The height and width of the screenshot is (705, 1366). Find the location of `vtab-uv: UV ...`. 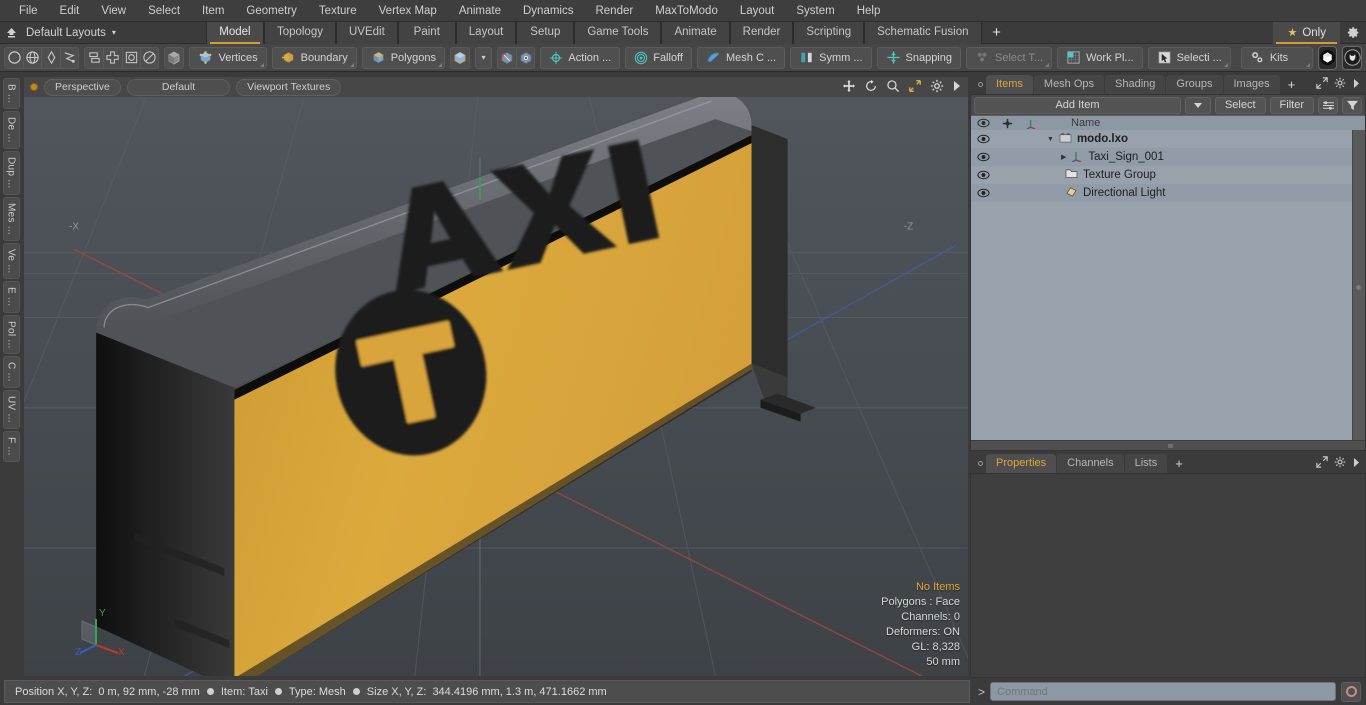

vtab-uv: UV ... is located at coordinates (11, 409).